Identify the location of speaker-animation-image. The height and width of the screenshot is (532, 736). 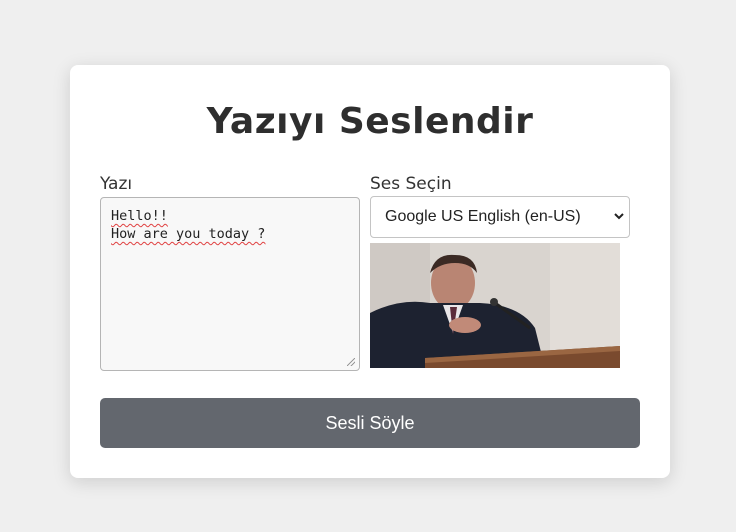
(495, 305).